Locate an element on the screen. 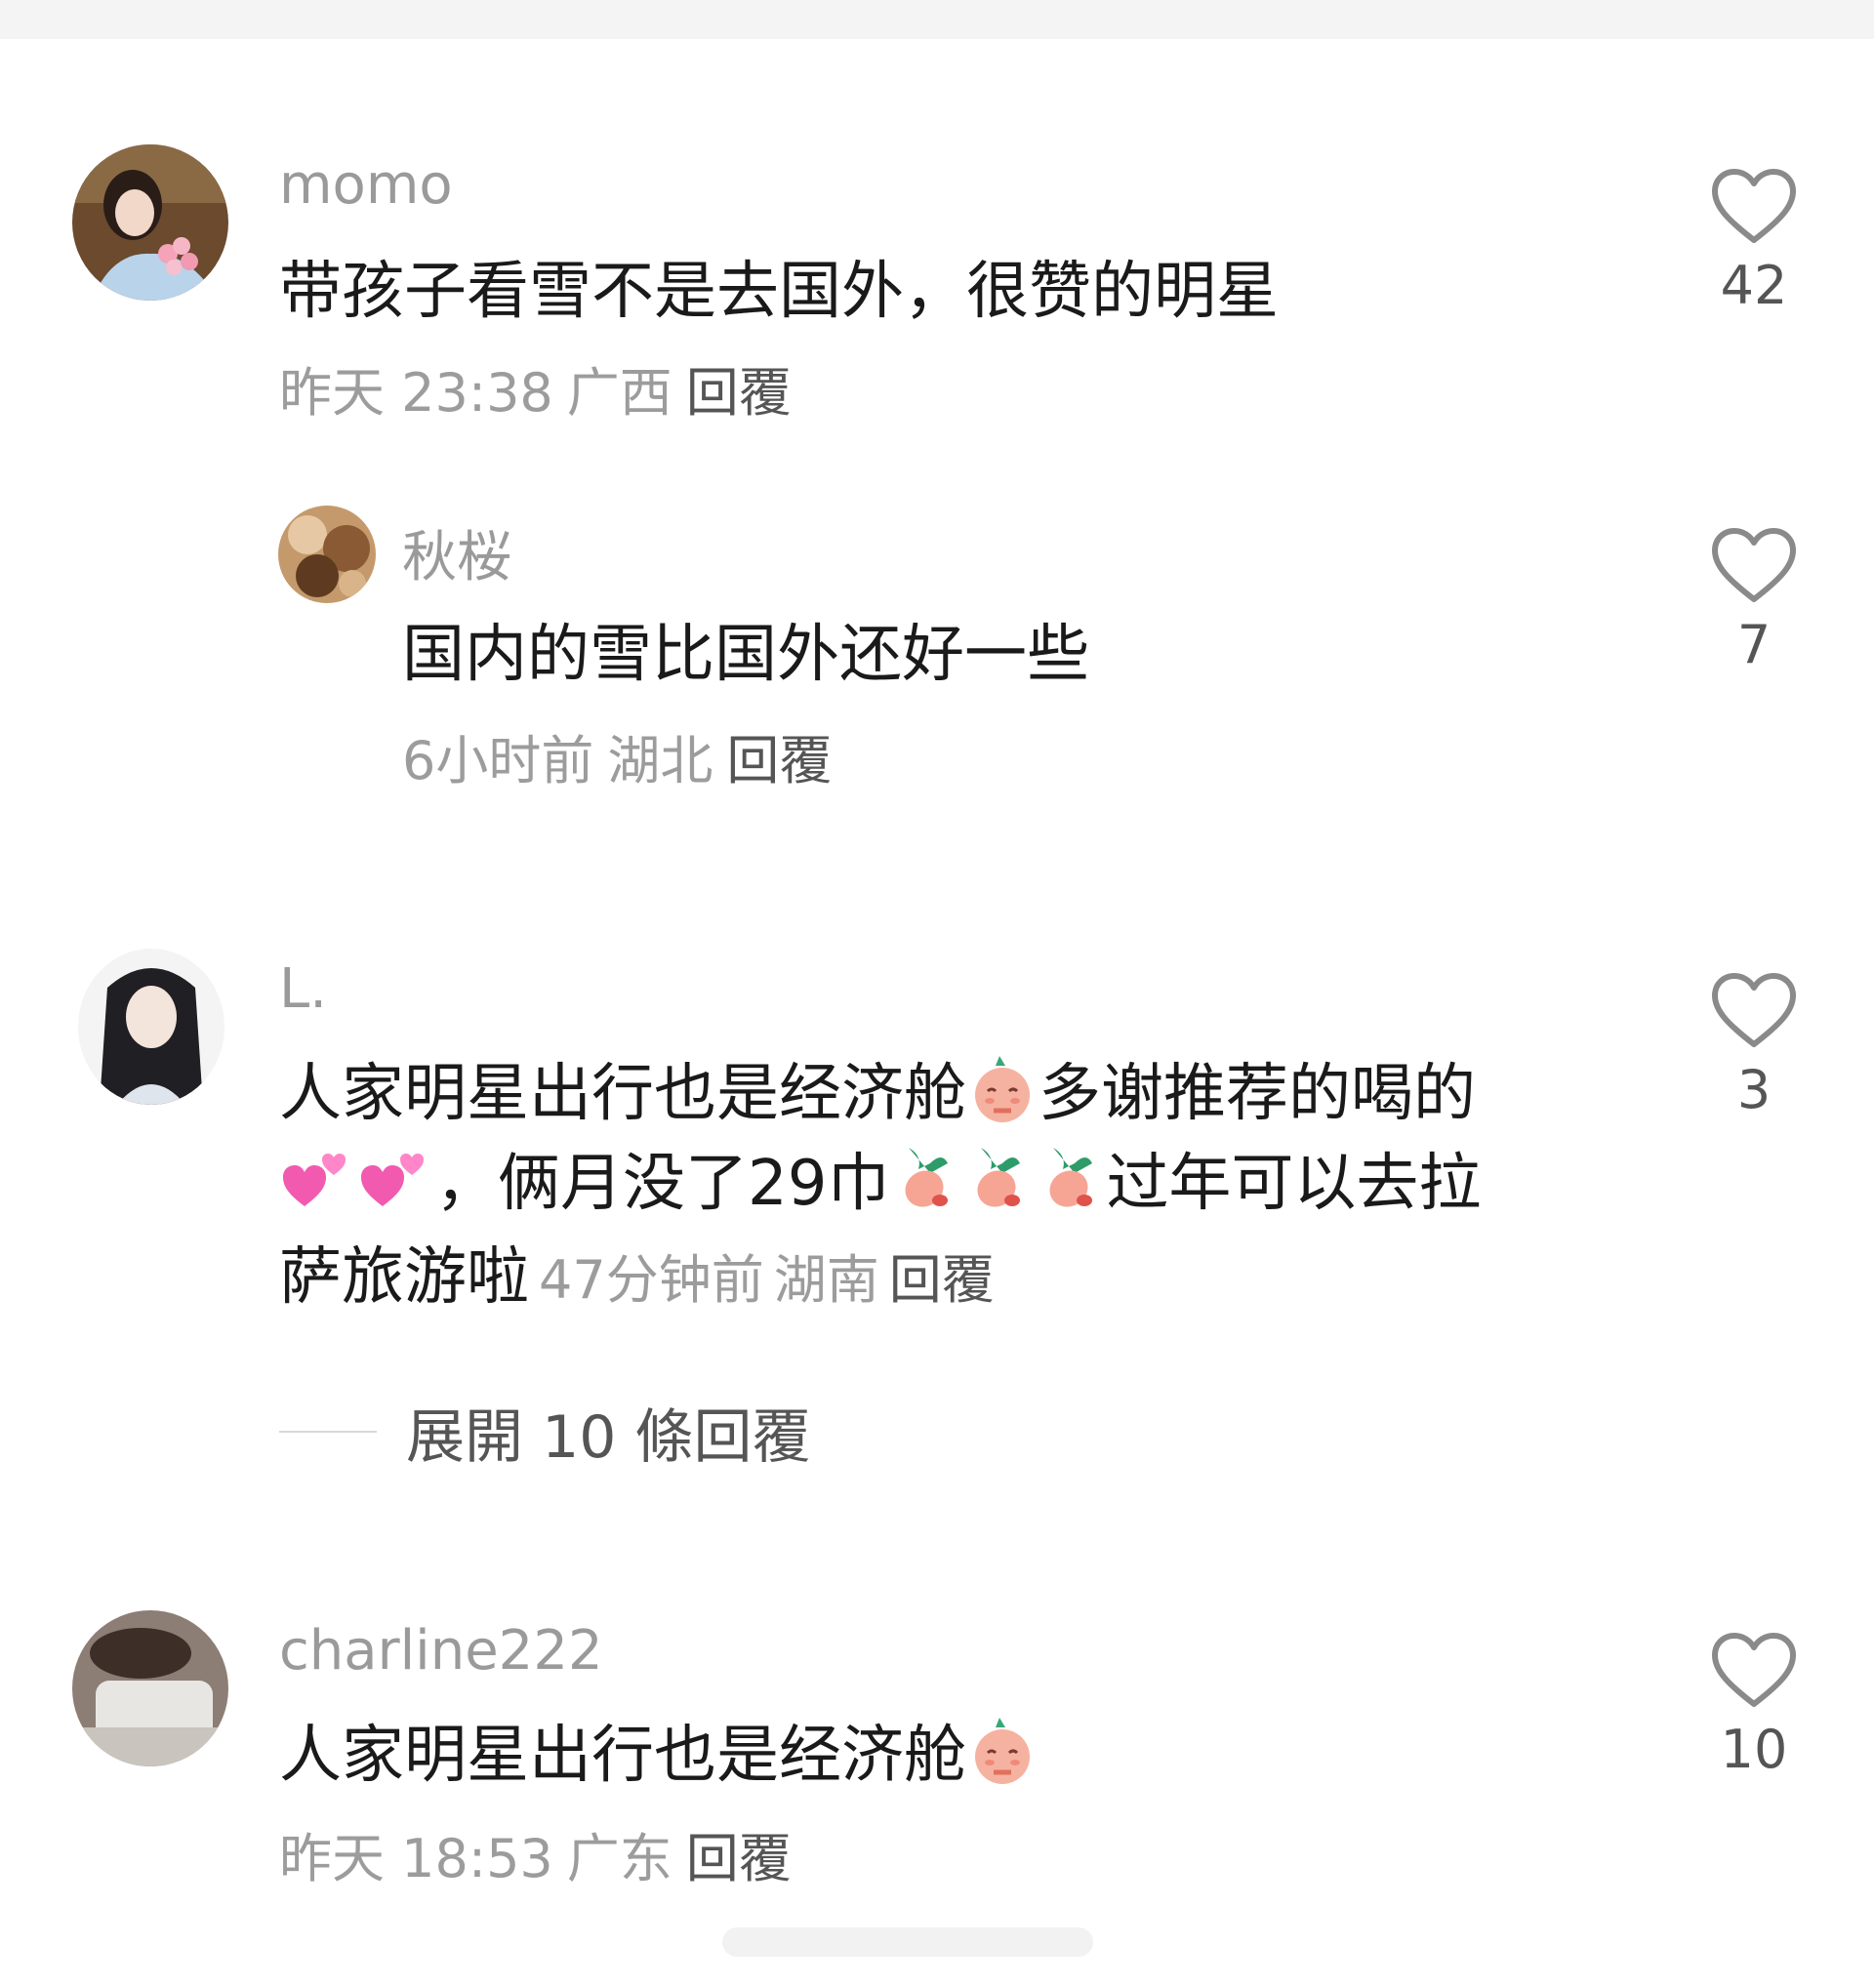 This screenshot has height=1988, width=1874. comment-text-line3: 萨旅游啦 47分钟前 湖南 回覆 is located at coordinates (637, 1279).